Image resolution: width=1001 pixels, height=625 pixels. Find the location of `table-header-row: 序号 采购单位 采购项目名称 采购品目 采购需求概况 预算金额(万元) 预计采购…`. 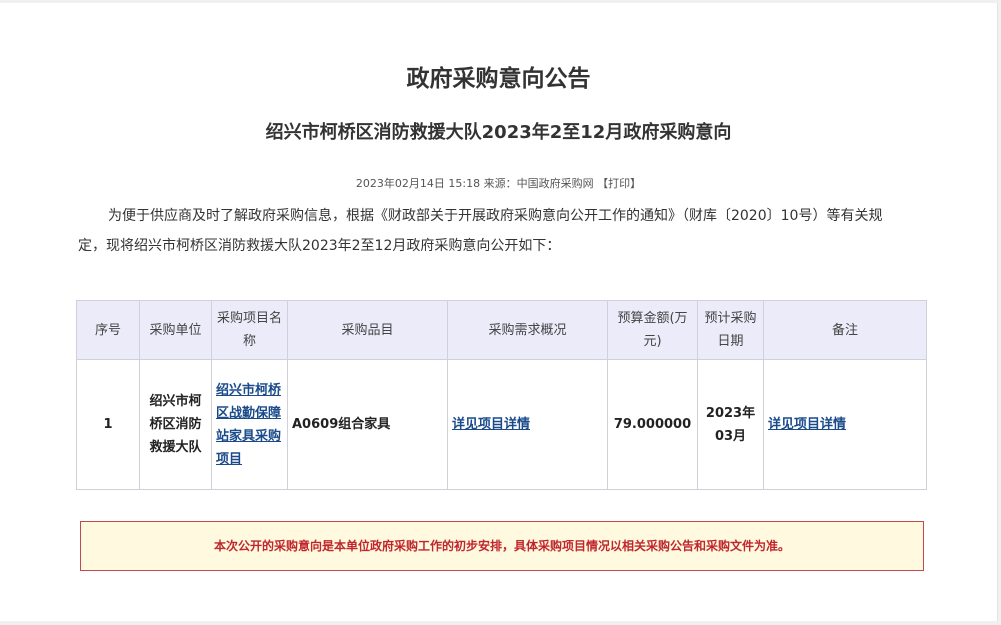

table-header-row: 序号 采购单位 采购项目名称 采购品目 采购需求概况 预算金额(万元) 预计采购… is located at coordinates (501, 330).